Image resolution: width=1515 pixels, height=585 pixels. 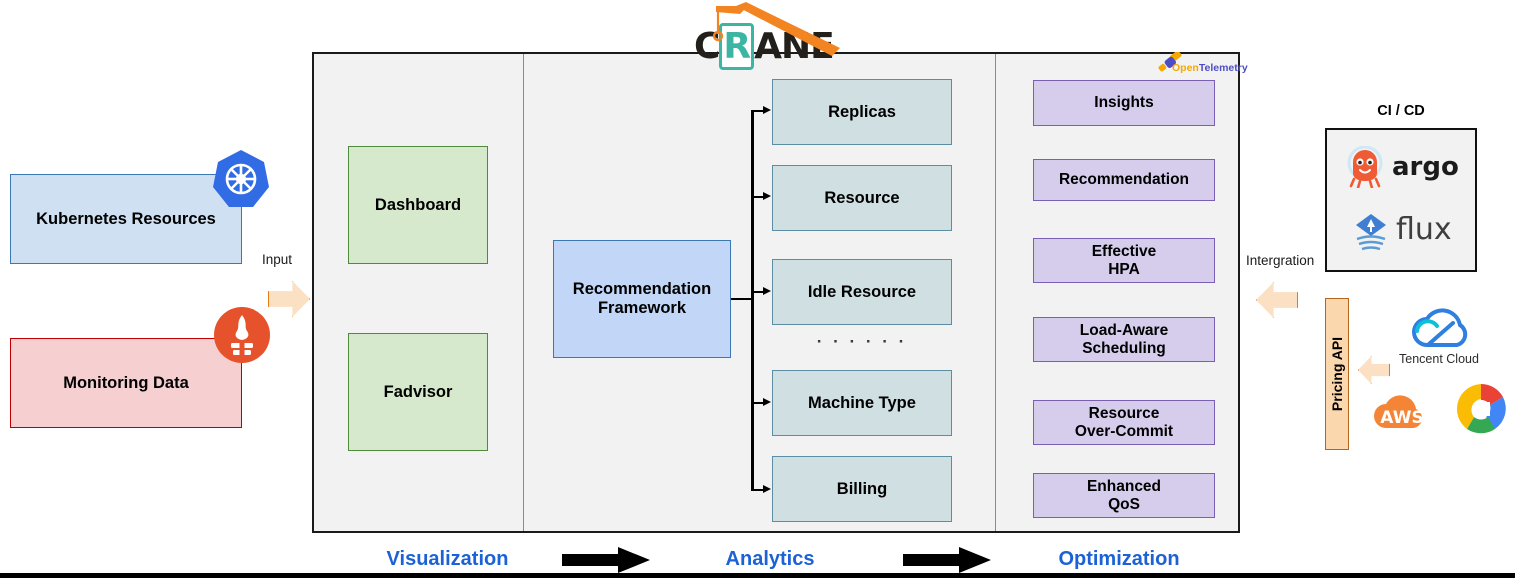 What do you see at coordinates (1223, 68) in the screenshot?
I see `opentelemetry-telemetry-text: Telemetry` at bounding box center [1223, 68].